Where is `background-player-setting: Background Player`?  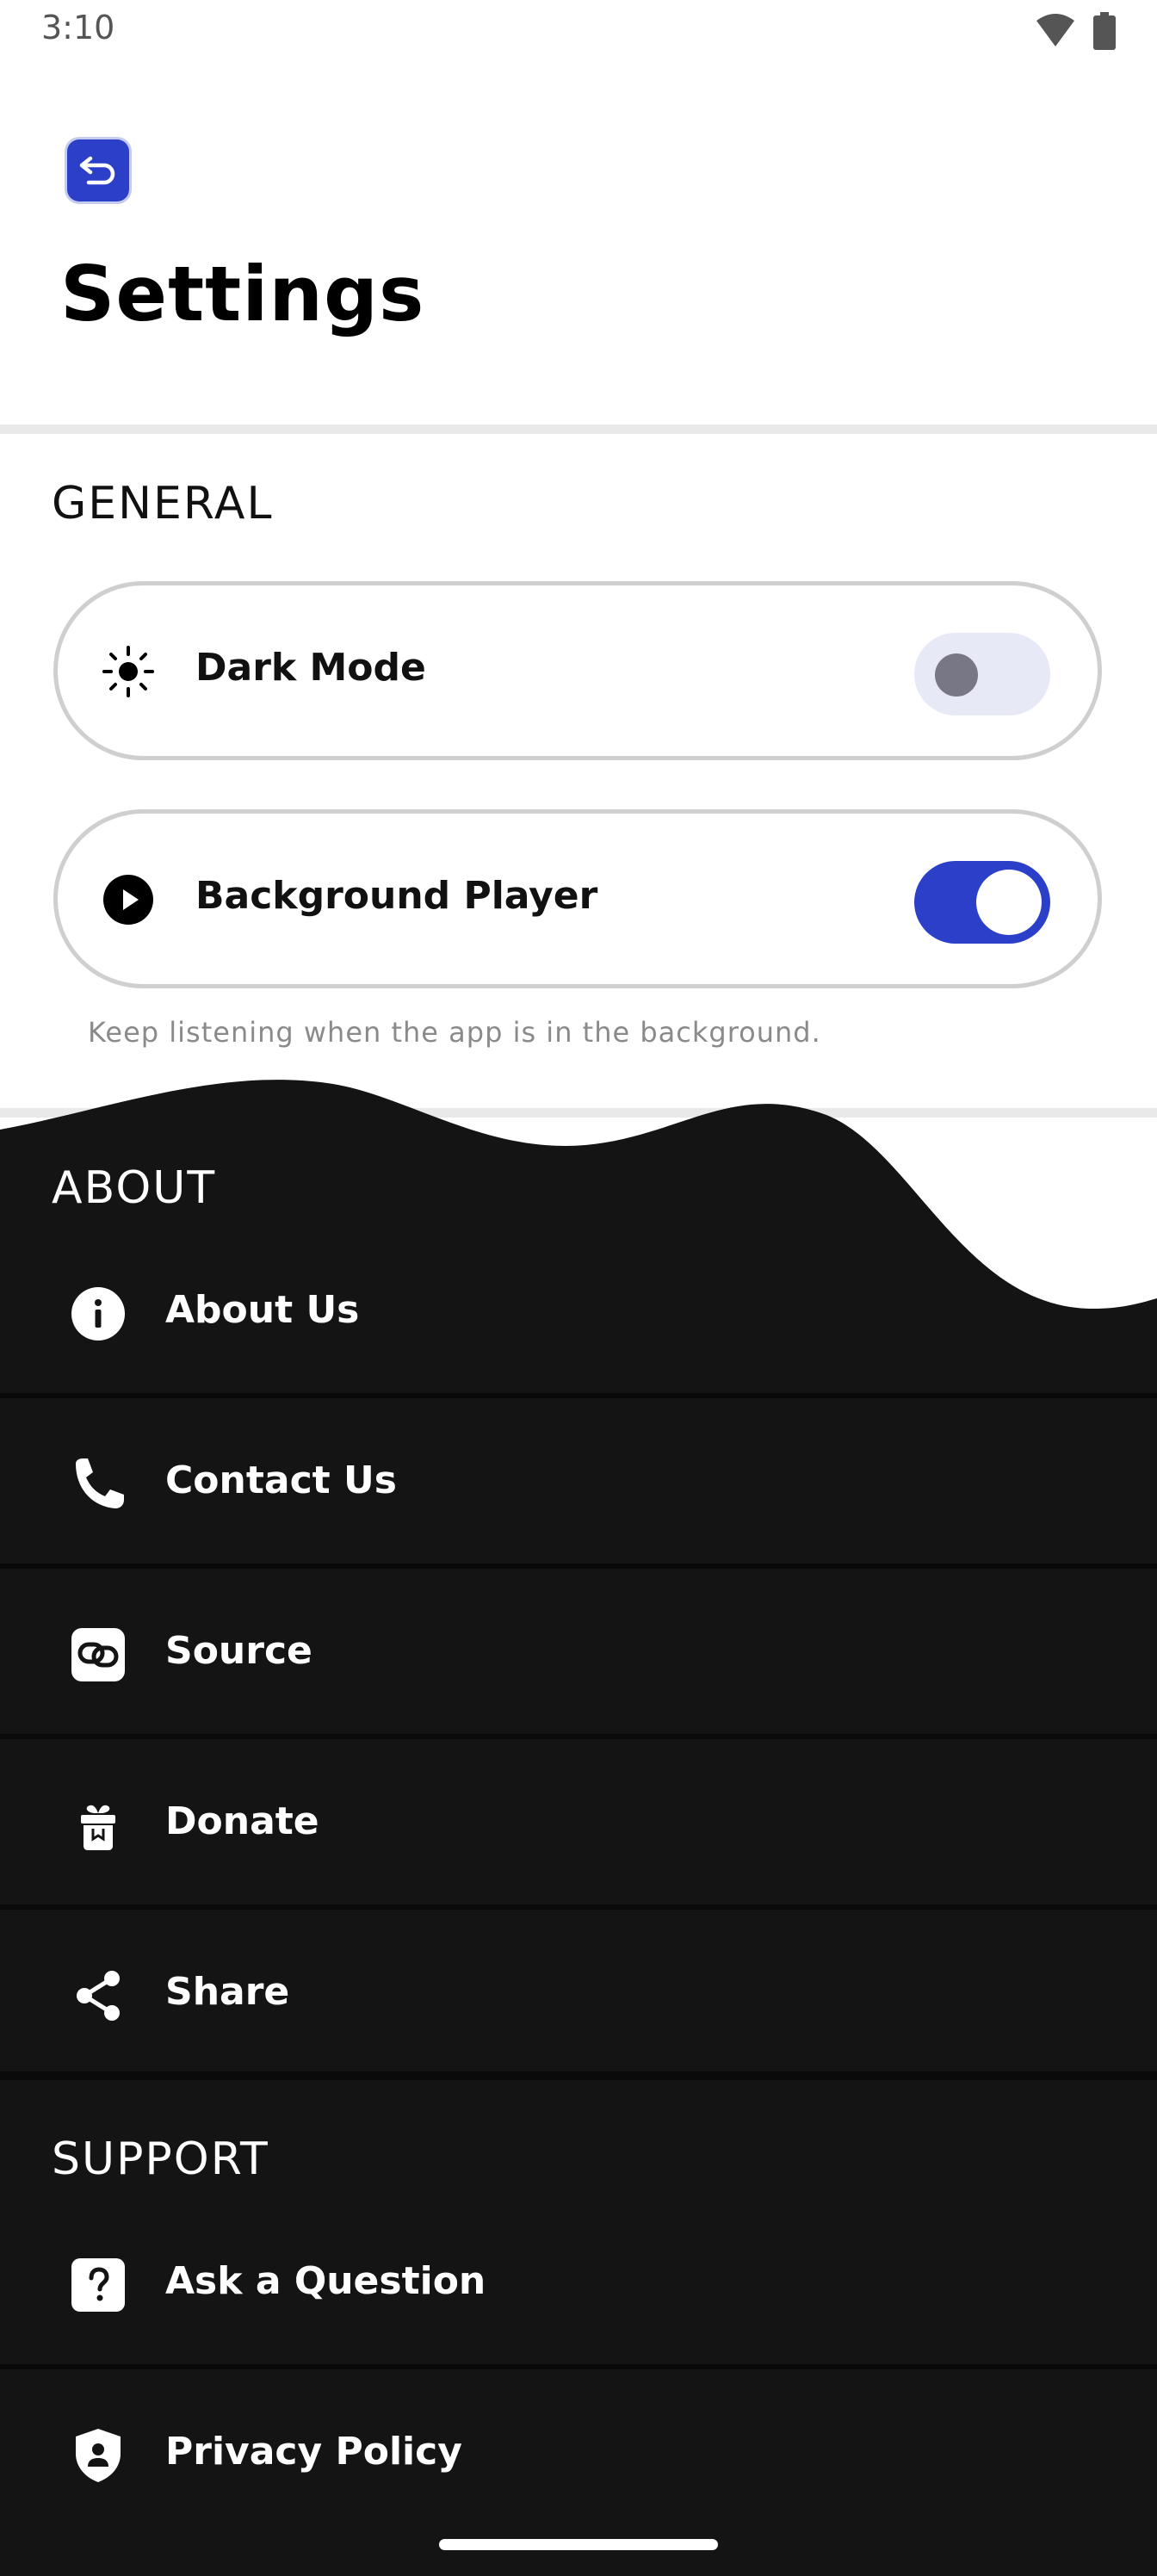
background-player-setting: Background Player is located at coordinates (578, 898).